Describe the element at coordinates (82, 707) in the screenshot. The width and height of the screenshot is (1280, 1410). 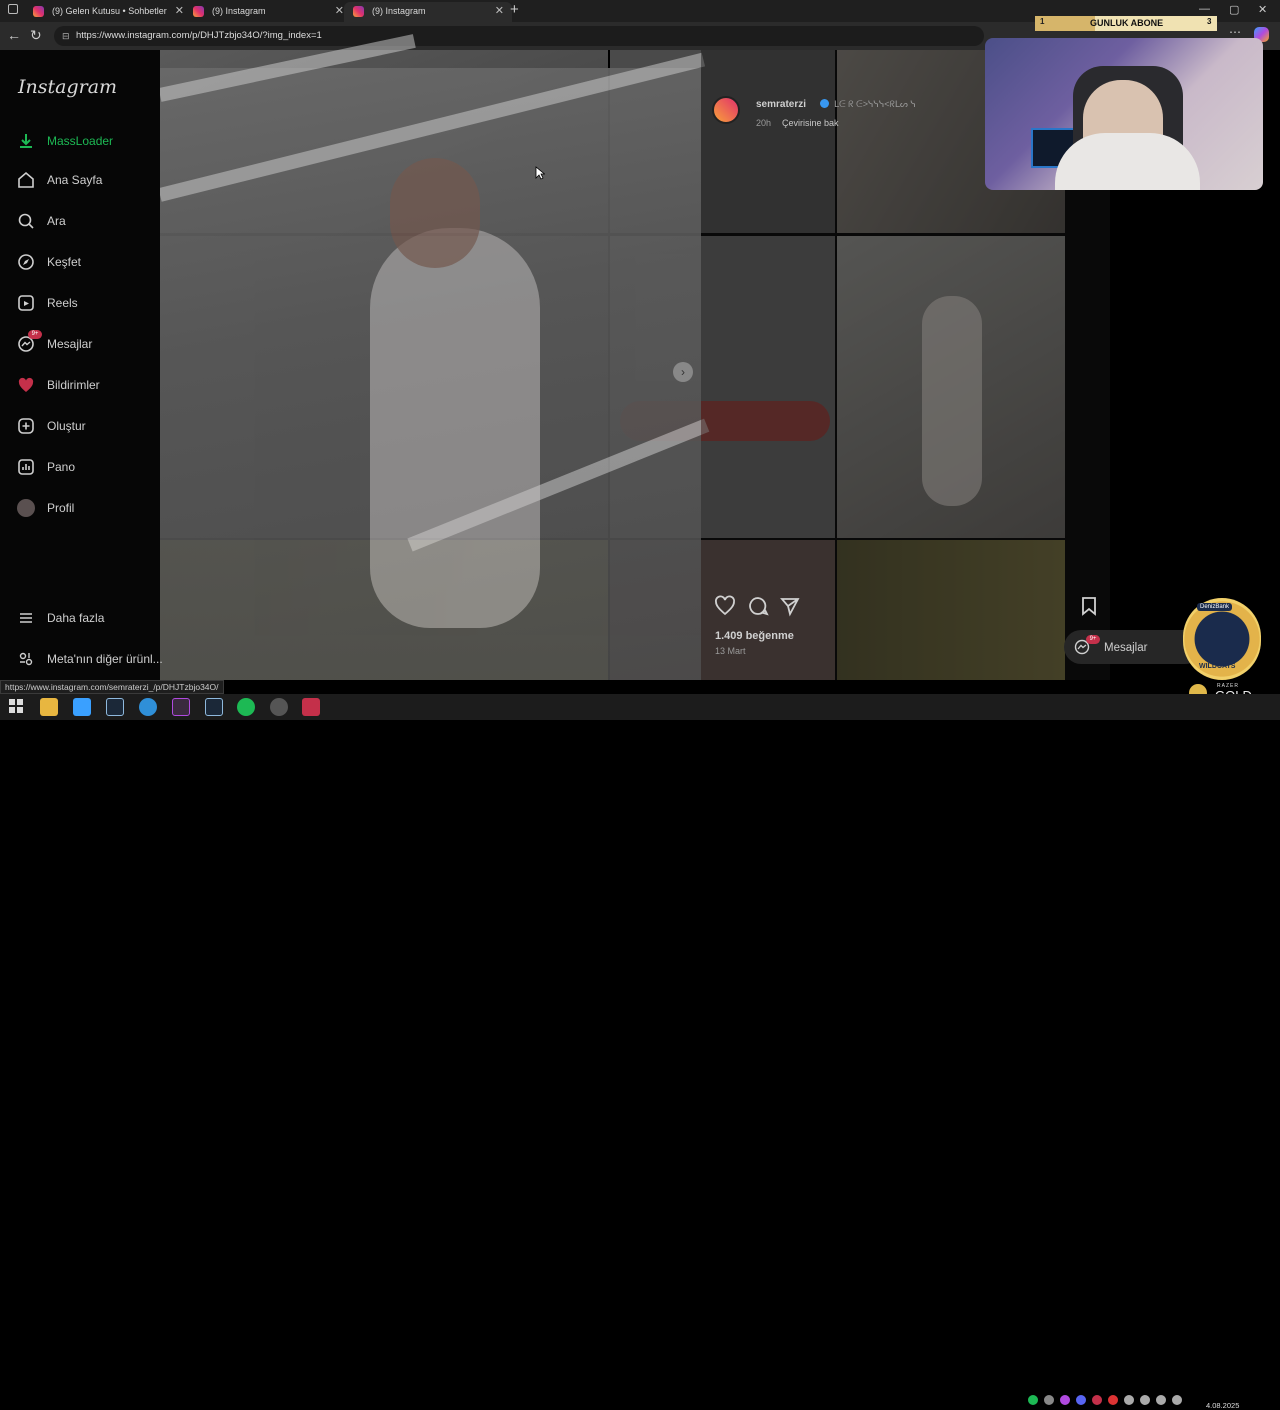
I see `store-icon` at that location.